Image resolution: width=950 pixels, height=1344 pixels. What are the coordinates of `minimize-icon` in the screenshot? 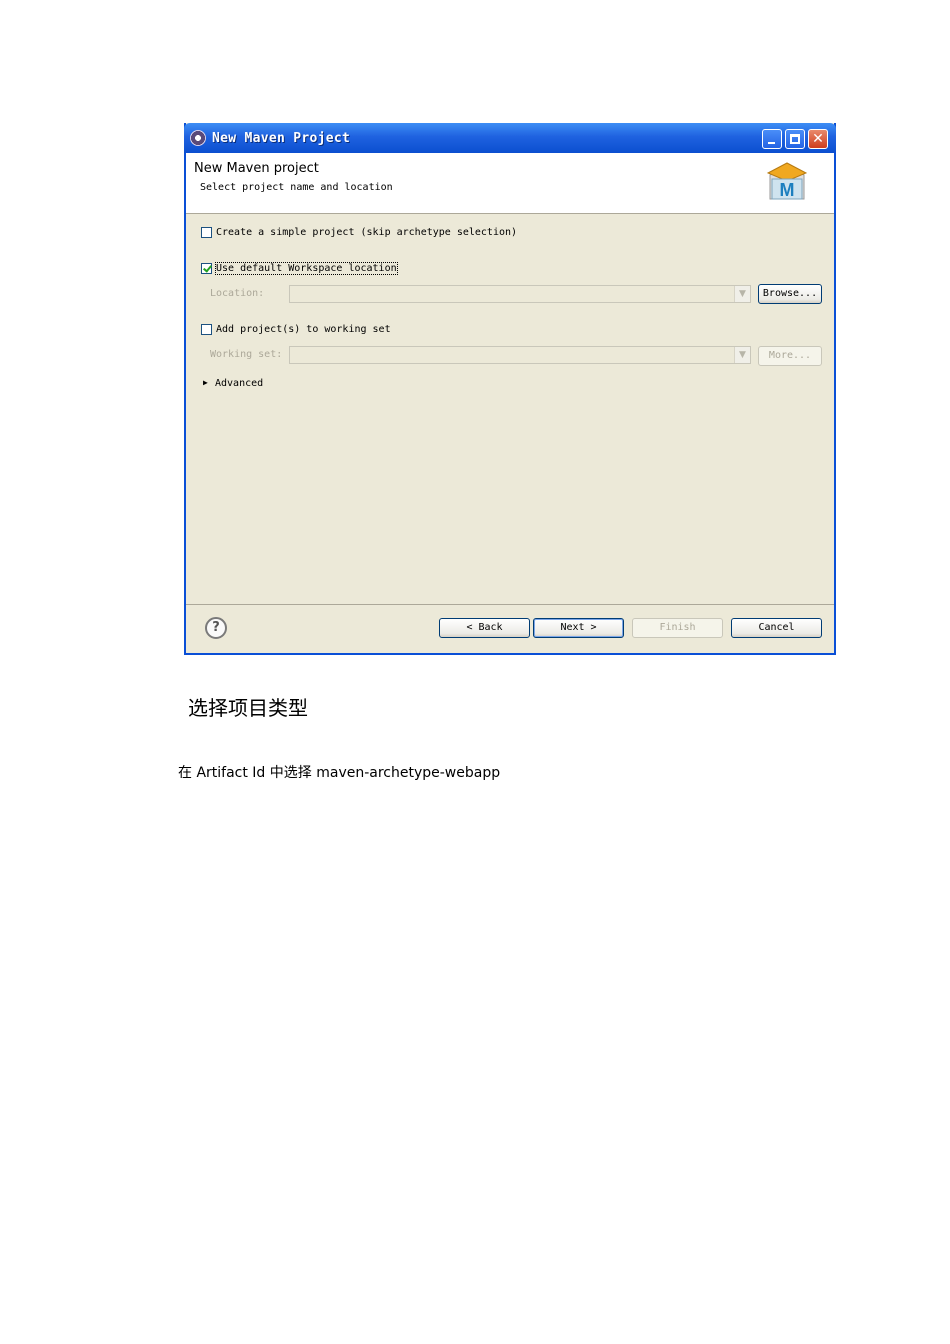 It's located at (771, 143).